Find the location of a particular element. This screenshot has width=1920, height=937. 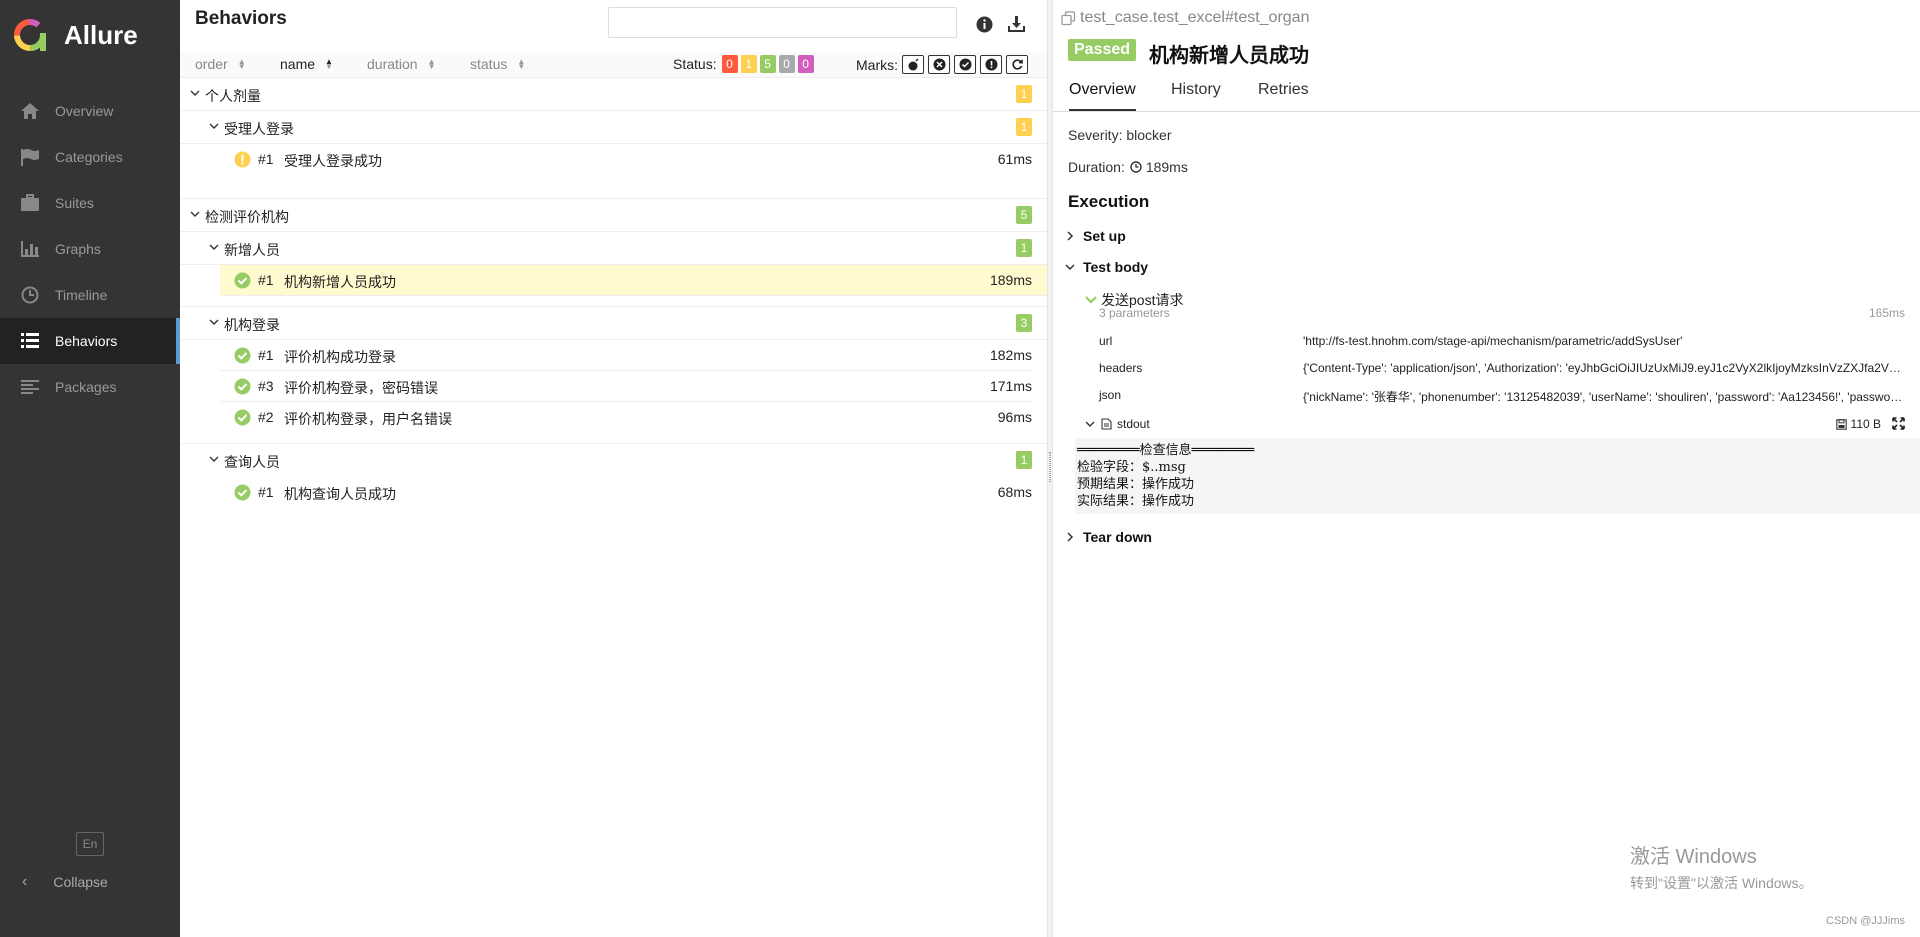

csdn-watermark: CSDN @JJJims is located at coordinates (1865, 921).